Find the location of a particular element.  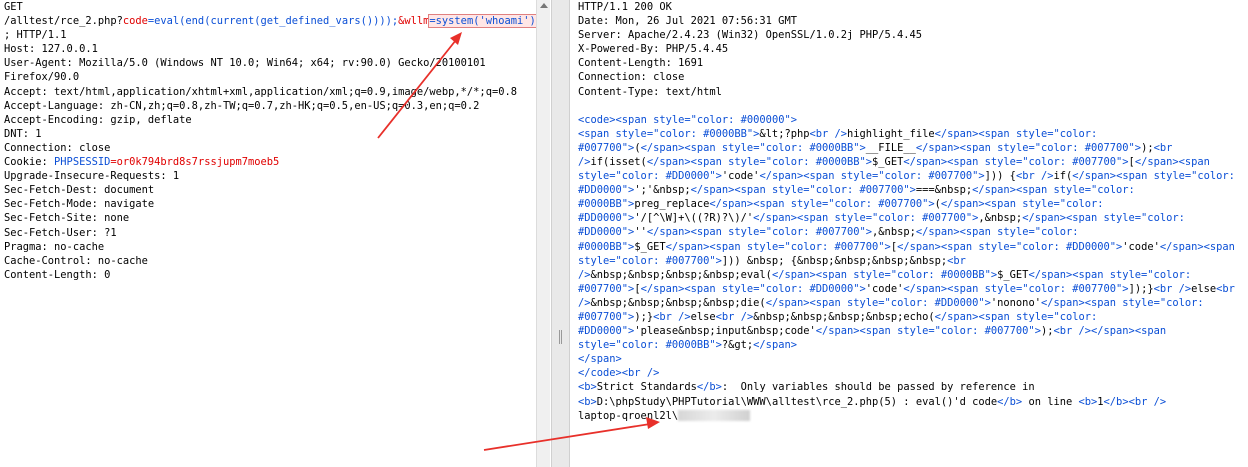

request-header-line: Sec-Fetch-Mode: navigate is located at coordinates (79, 204).